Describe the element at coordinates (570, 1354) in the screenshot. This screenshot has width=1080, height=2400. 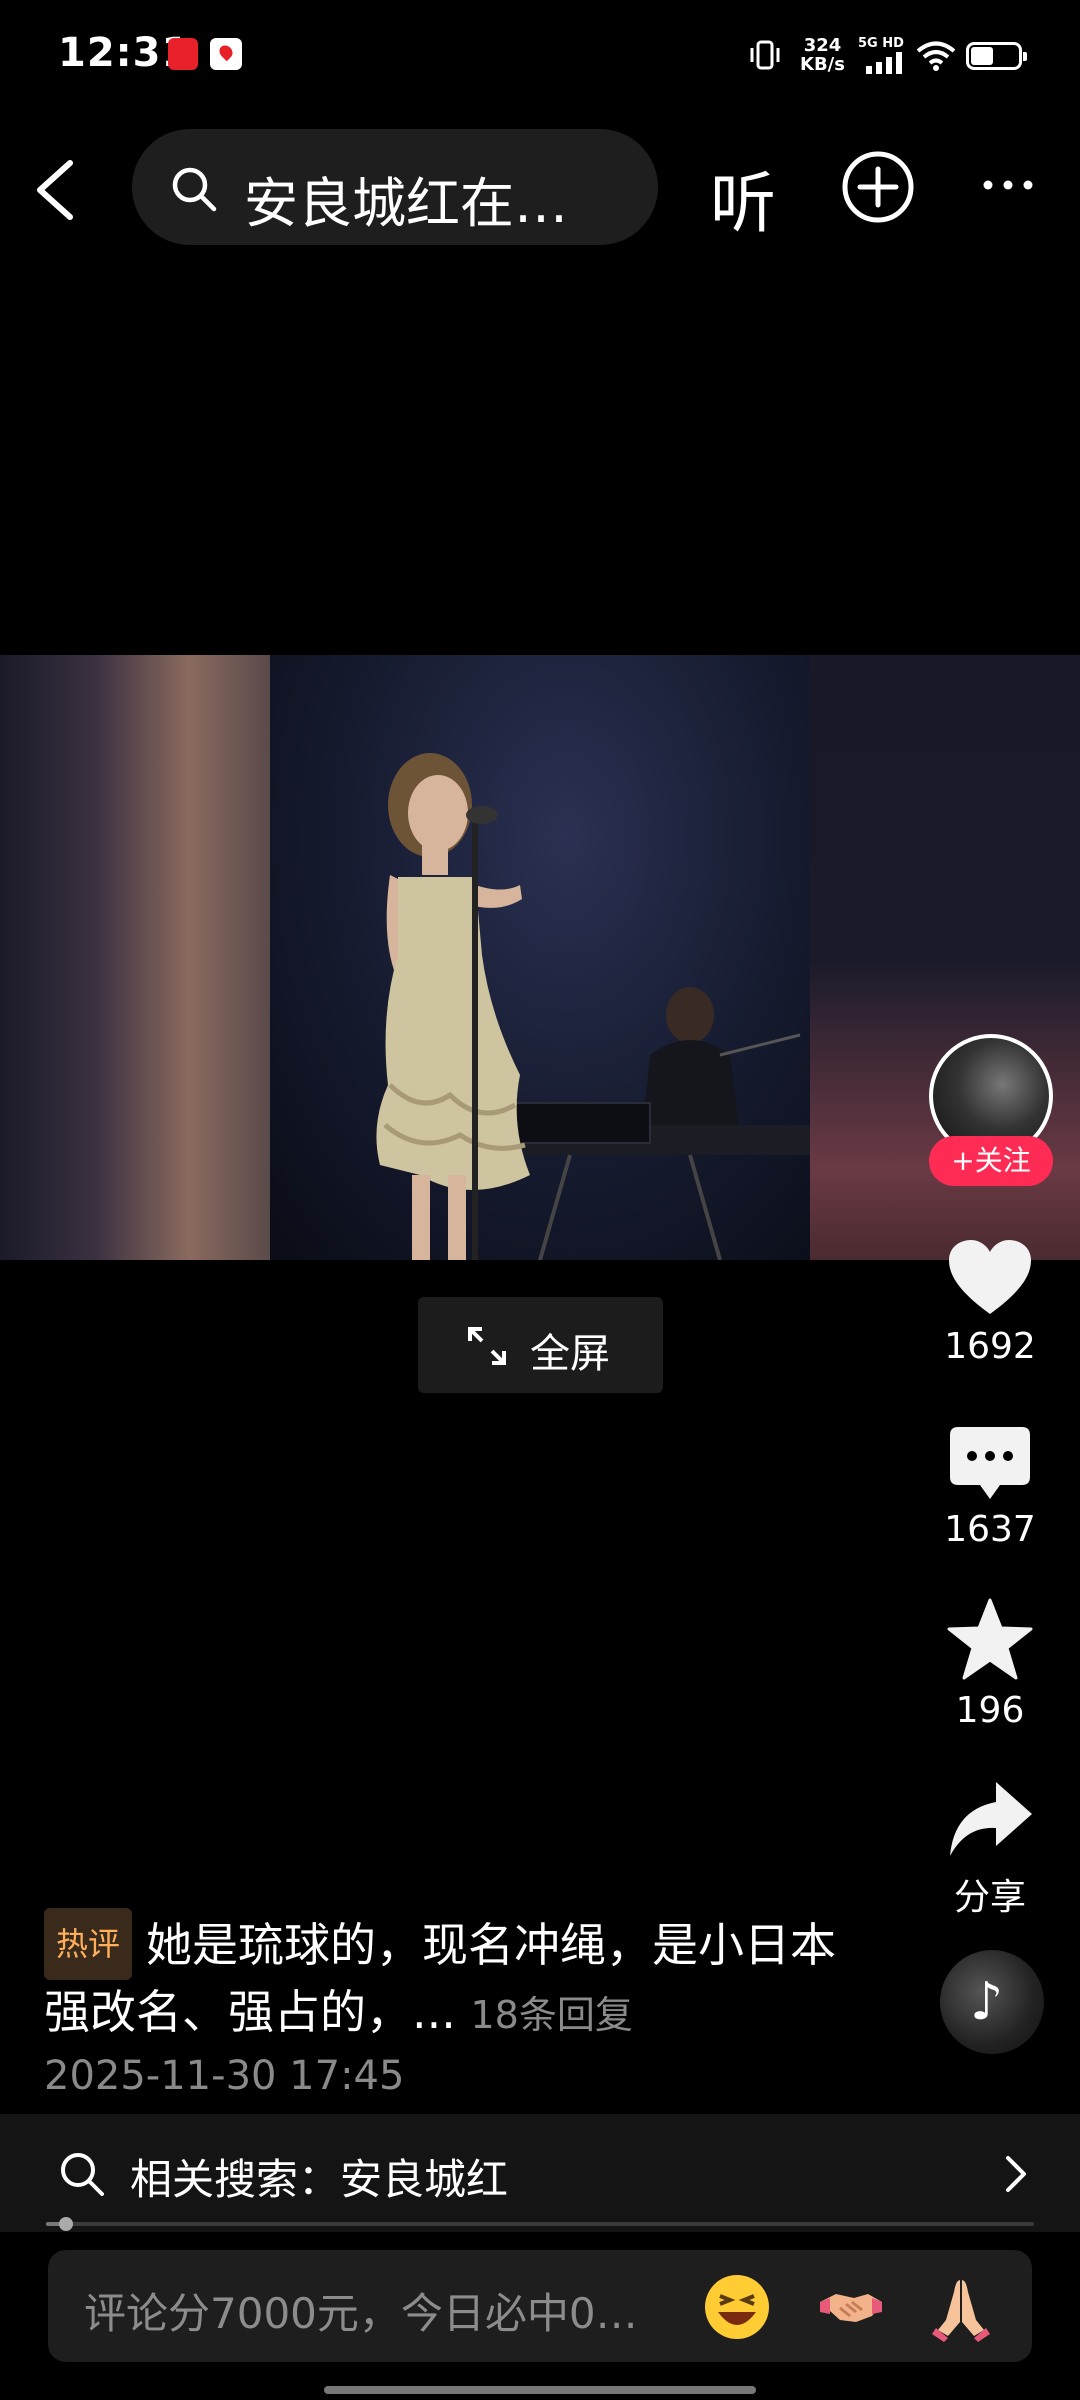
I see `fullscreen-label: 全屏` at that location.